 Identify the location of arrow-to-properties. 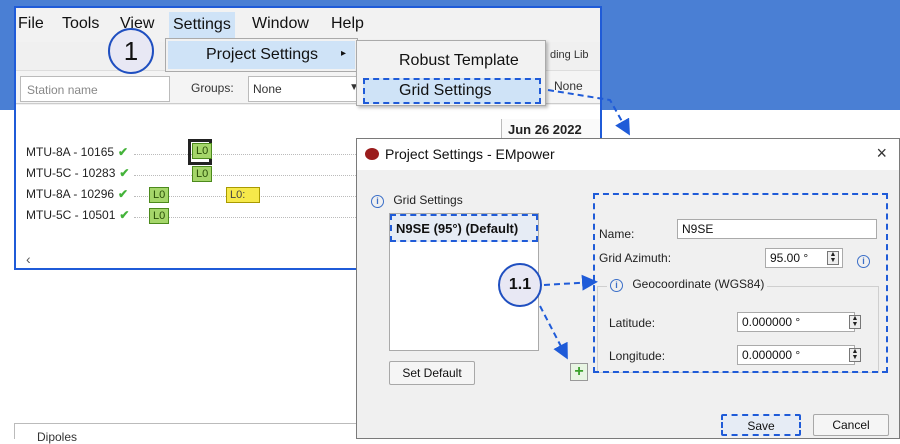
(570, 282).